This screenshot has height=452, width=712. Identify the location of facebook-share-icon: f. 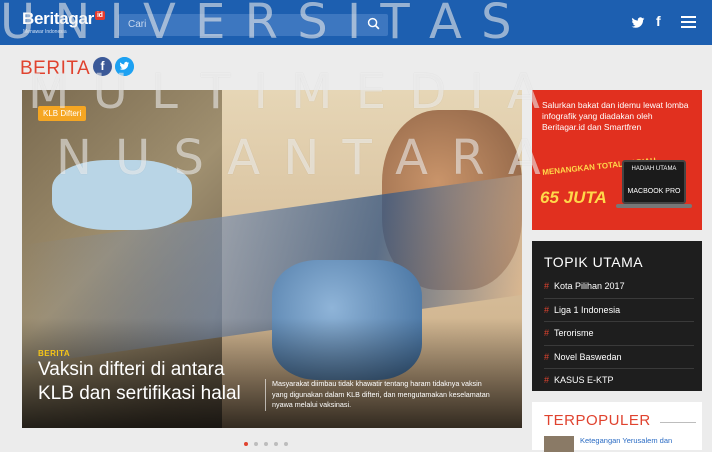
(102, 66).